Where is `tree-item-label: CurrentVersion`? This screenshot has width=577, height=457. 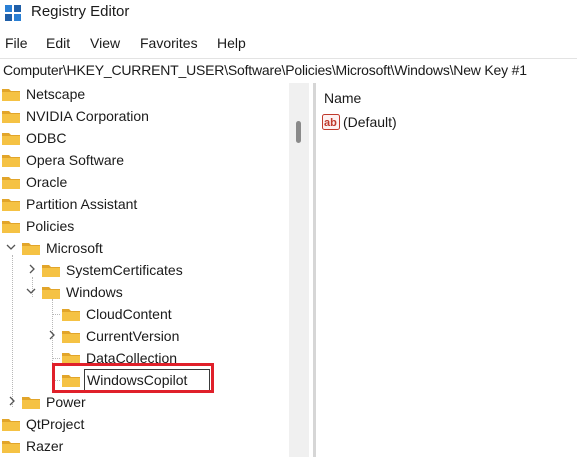
tree-item-label: CurrentVersion is located at coordinates (133, 336).